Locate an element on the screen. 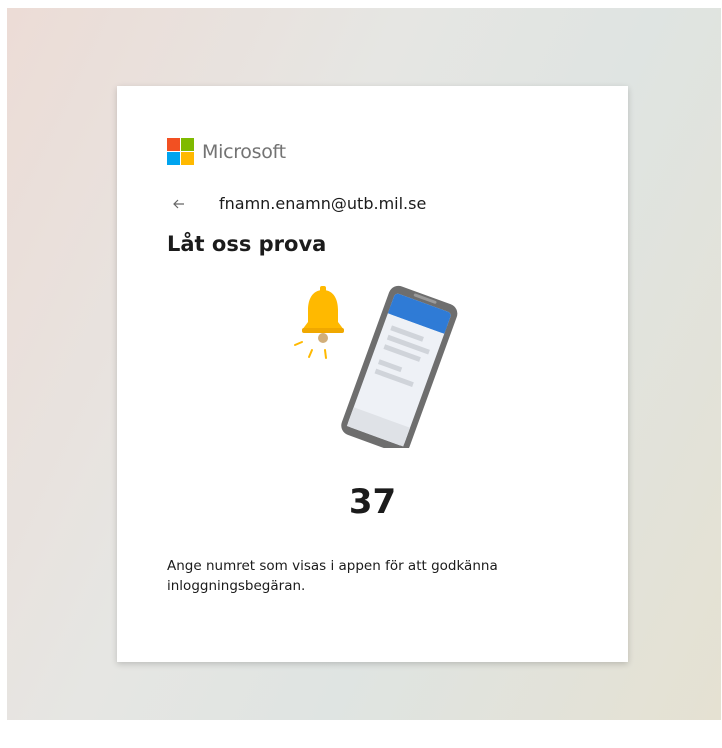 The height and width of the screenshot is (748, 722). identity-banner: fnamn.enamn@utb.mil.se is located at coordinates (298, 203).